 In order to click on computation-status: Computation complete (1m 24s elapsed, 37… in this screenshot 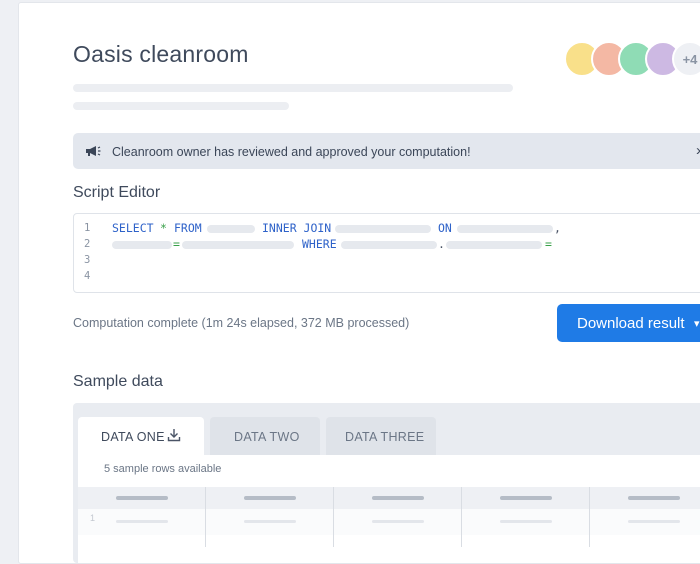, I will do `click(241, 323)`.